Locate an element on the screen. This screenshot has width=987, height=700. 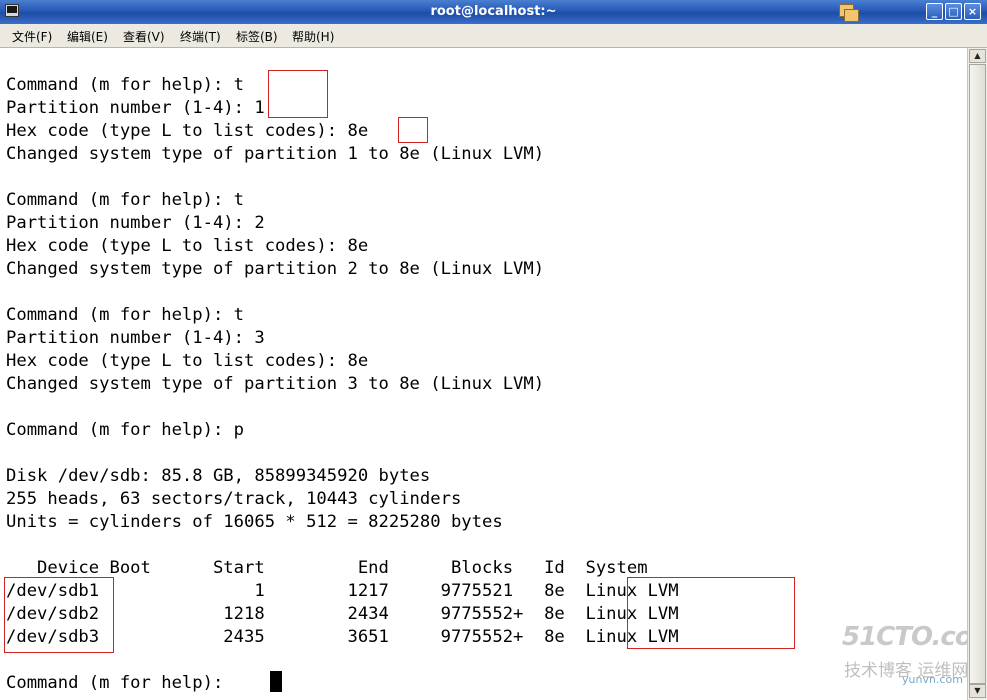
close-button: × is located at coordinates (972, 11).